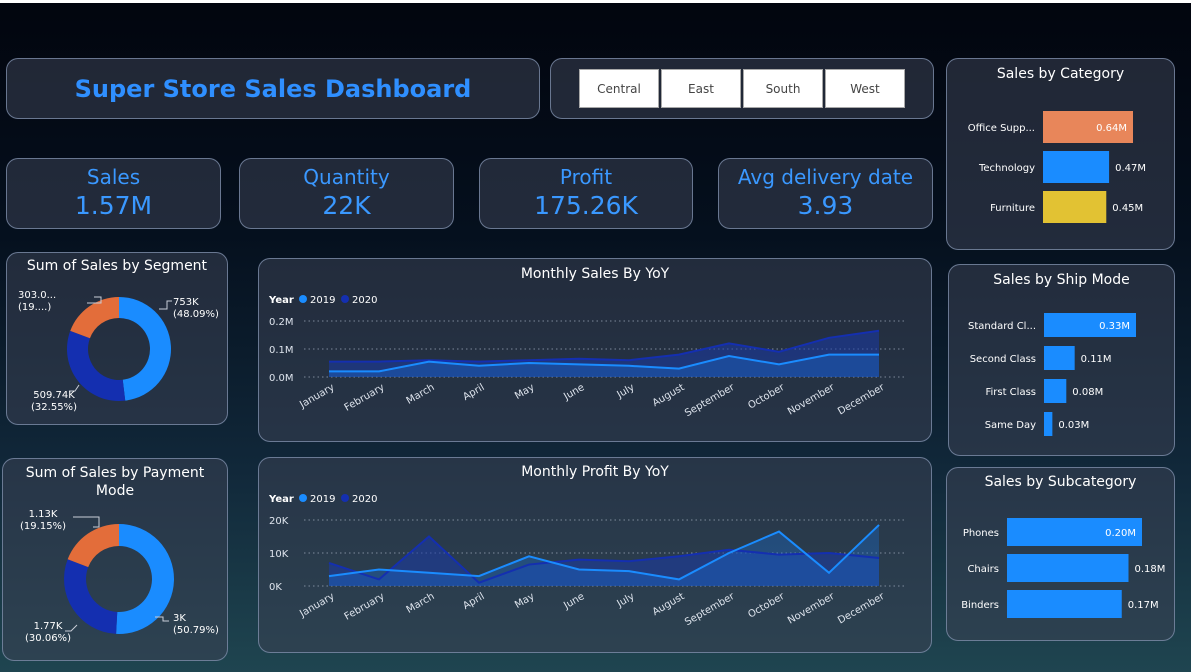 The width and height of the screenshot is (1191, 672). Describe the element at coordinates (1143, 605) in the screenshot. I see `bar-data-label: 0.17M` at that location.